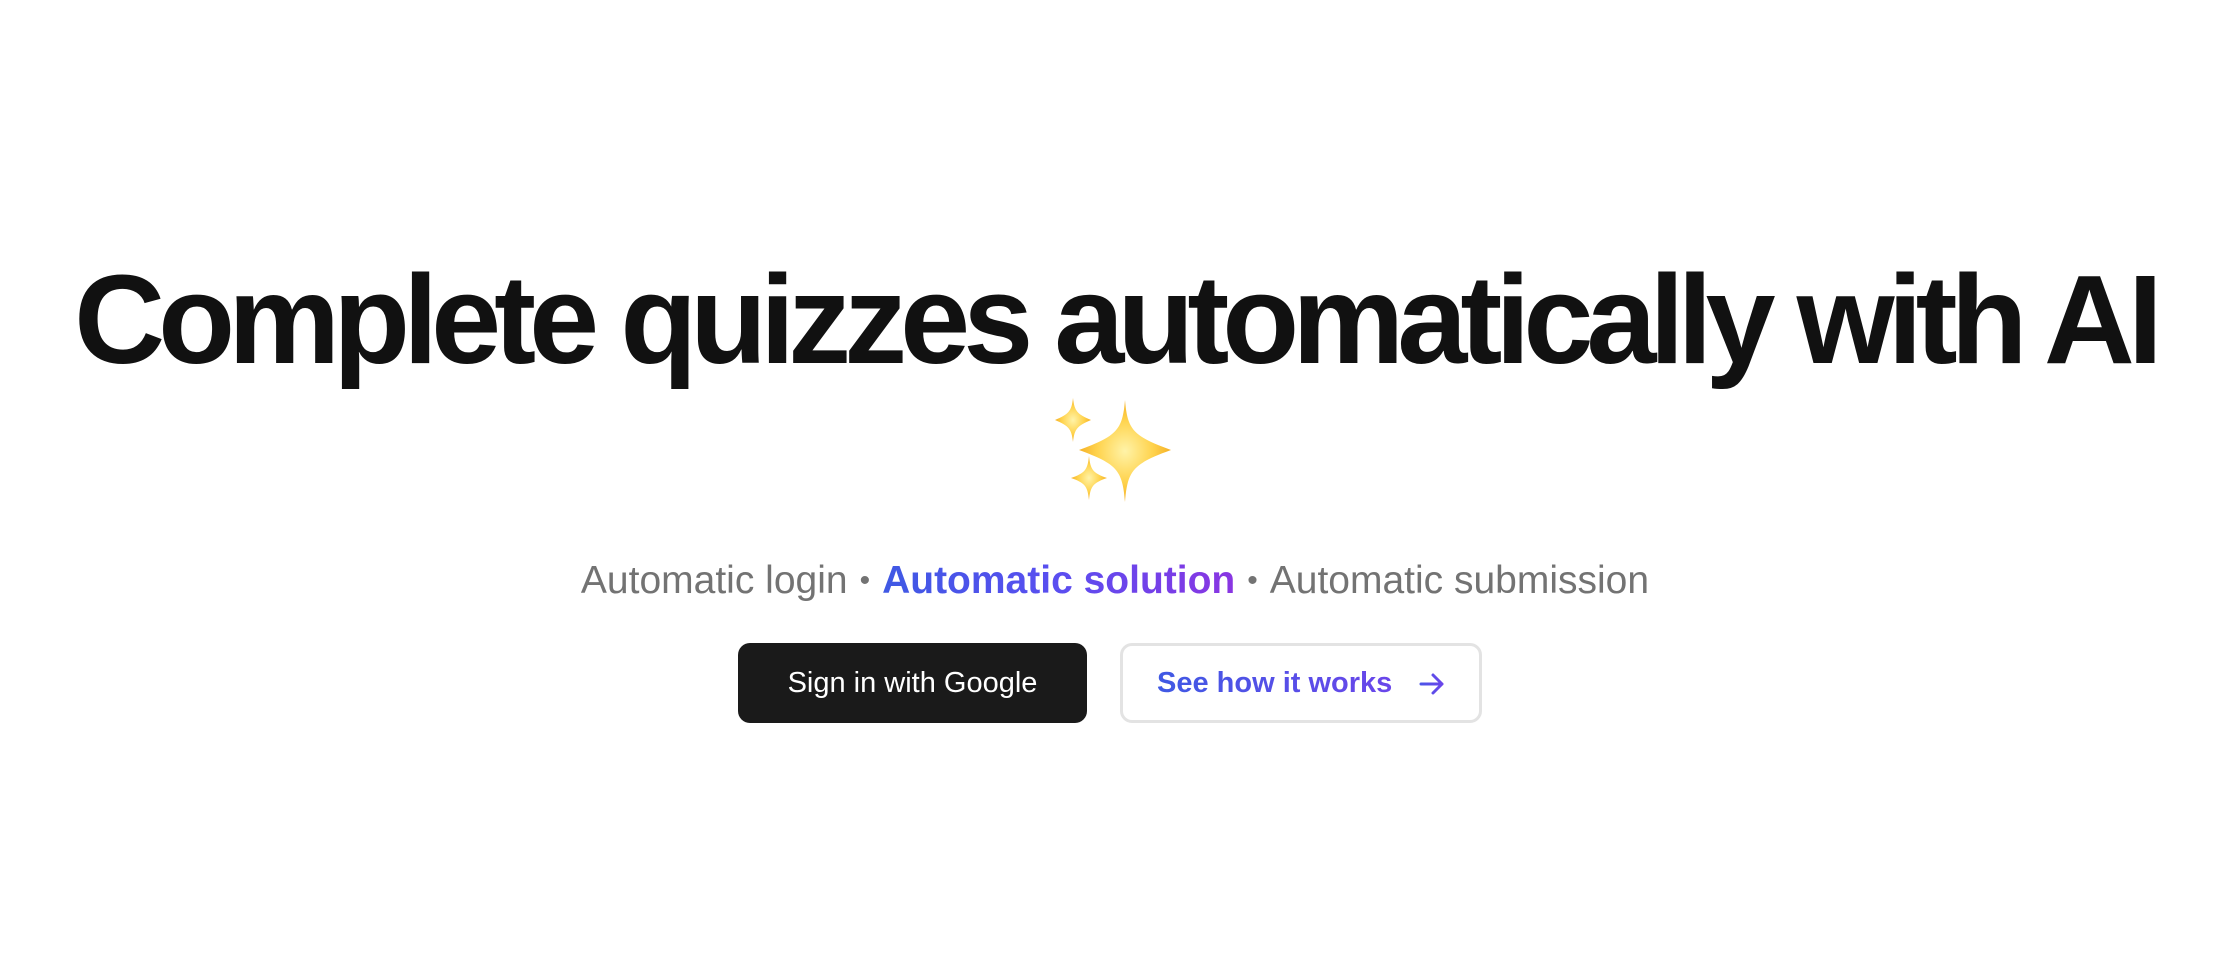 The height and width of the screenshot is (956, 2230). I want to click on sparkles-icon, so click(1113, 450).